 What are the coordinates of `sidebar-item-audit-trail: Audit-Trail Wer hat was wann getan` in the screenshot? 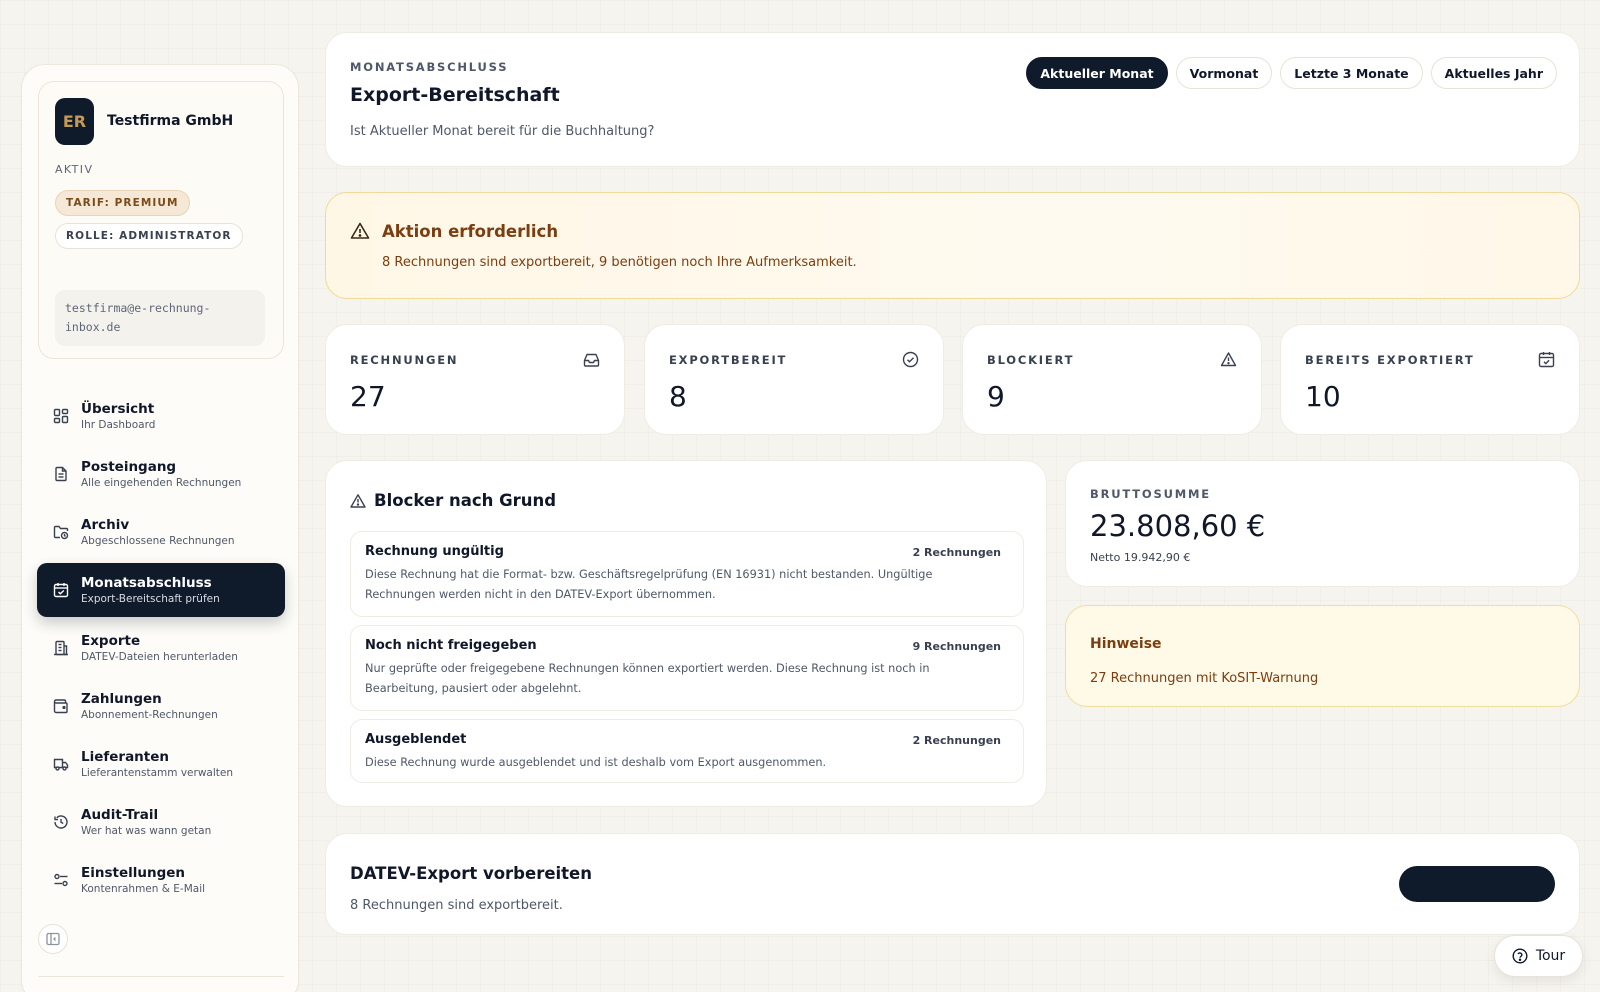 It's located at (161, 822).